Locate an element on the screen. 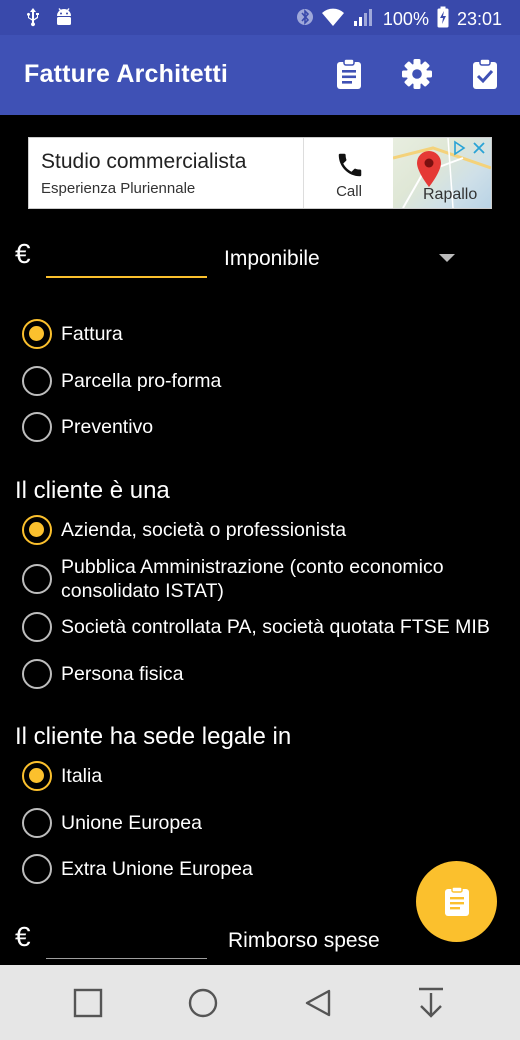 Image resolution: width=520 pixels, height=1040 pixels. clipboard-check-icon is located at coordinates (485, 73).